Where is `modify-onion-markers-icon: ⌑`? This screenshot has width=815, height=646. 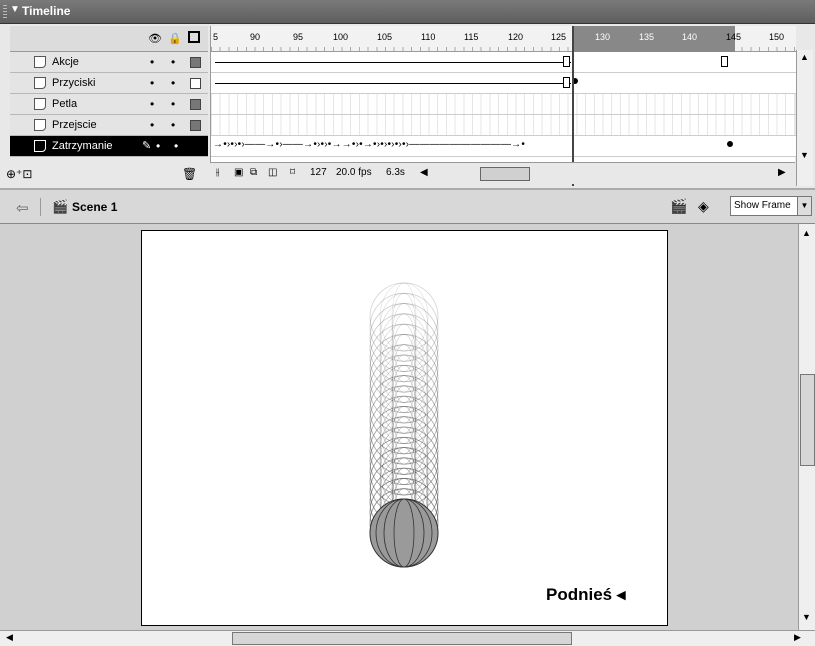
modify-onion-markers-icon: ⌑ is located at coordinates (292, 172).